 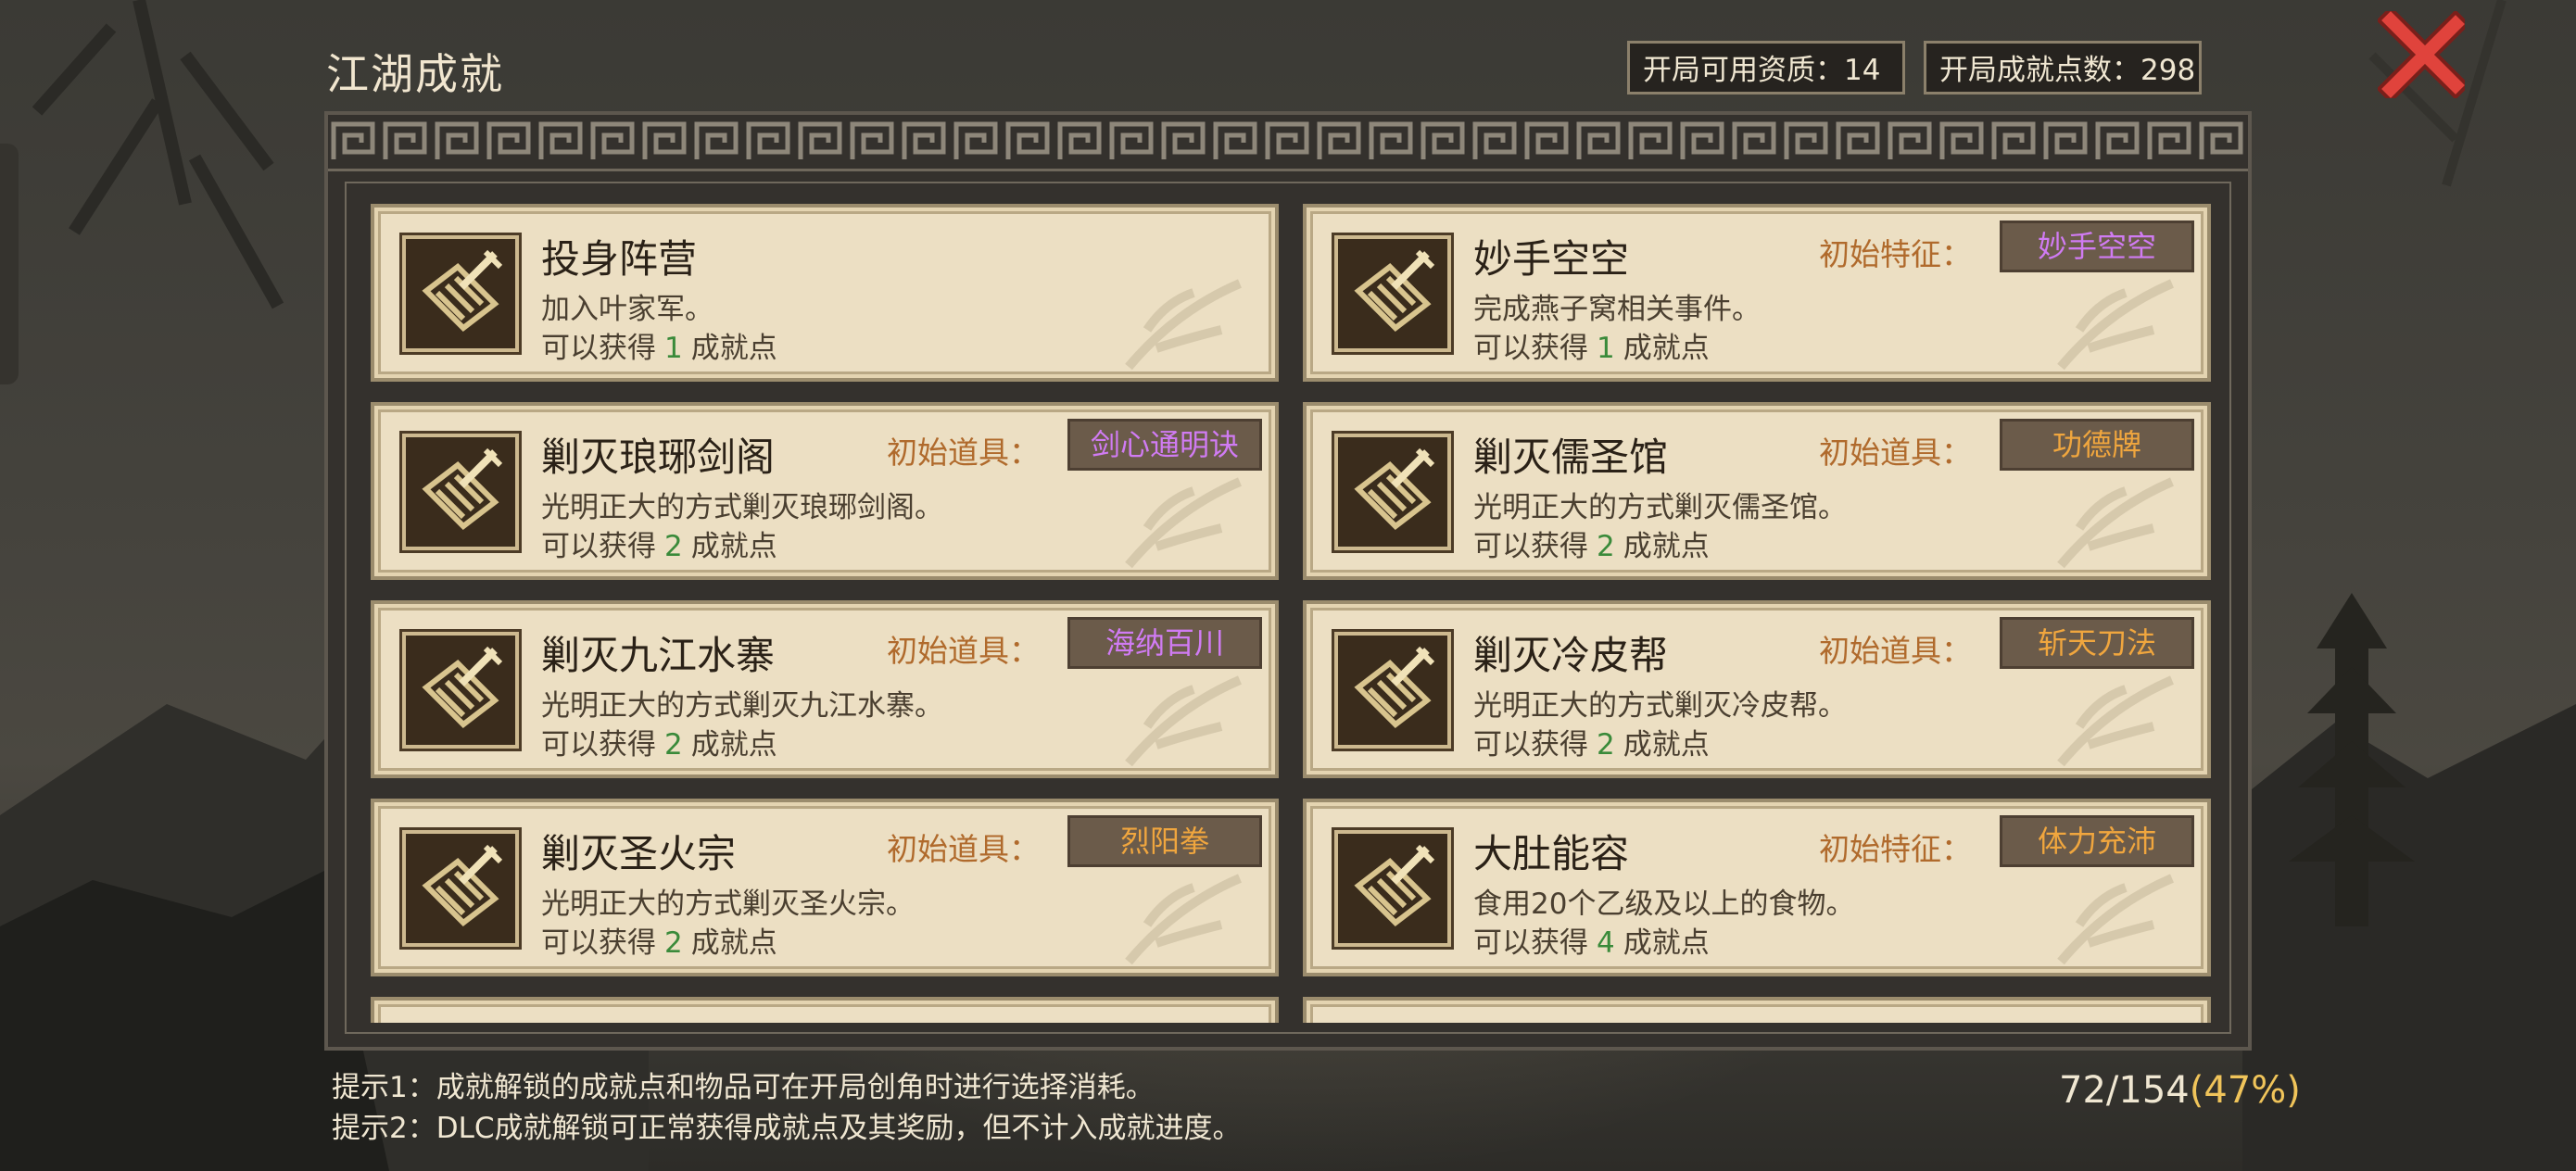 I want to click on panel-border-pattern, so click(x=1288, y=143).